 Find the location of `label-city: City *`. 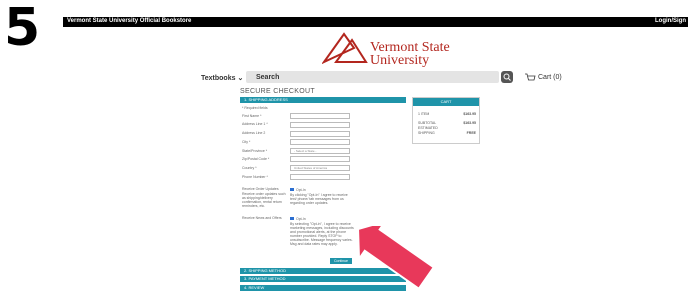

label-city: City * is located at coordinates (246, 142).